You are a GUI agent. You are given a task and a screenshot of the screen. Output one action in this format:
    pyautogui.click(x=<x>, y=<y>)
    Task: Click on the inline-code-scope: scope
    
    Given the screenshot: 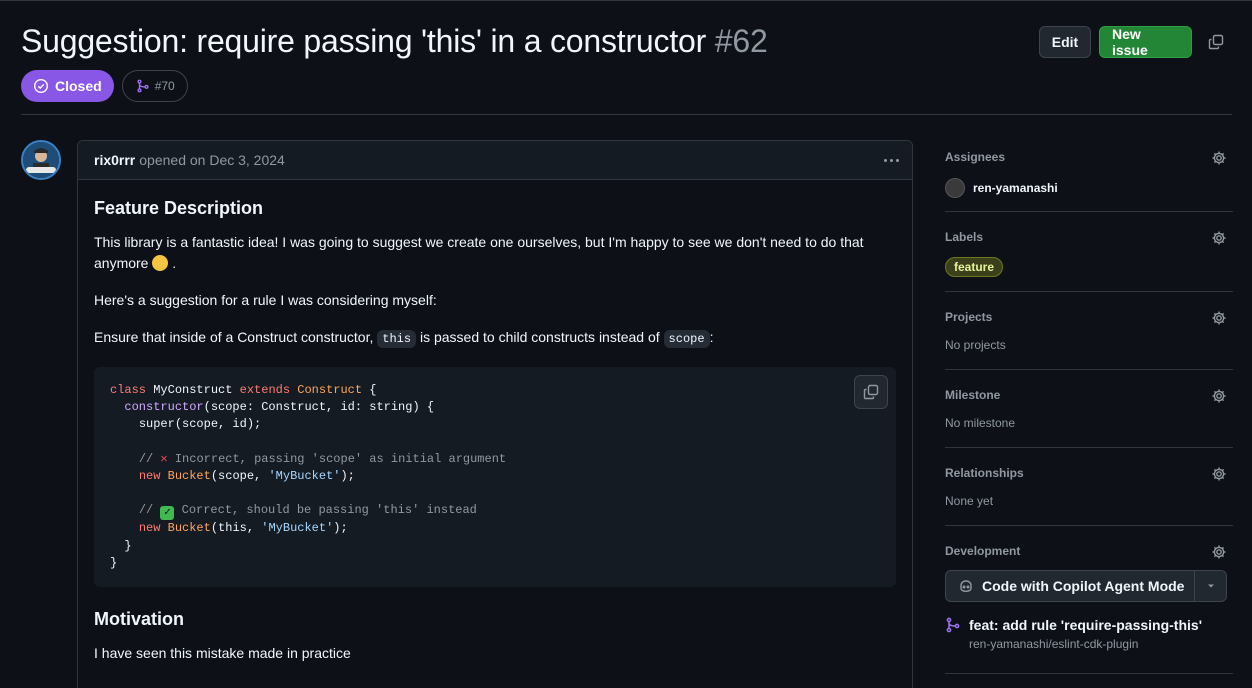 What is the action you would take?
    pyautogui.click(x=686, y=339)
    